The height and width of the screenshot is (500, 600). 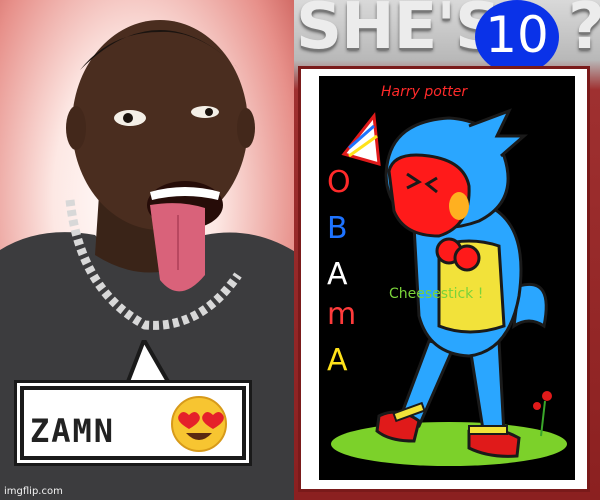 What do you see at coordinates (424, 92) in the screenshot?
I see `harry-potter-text: Harry potter` at bounding box center [424, 92].